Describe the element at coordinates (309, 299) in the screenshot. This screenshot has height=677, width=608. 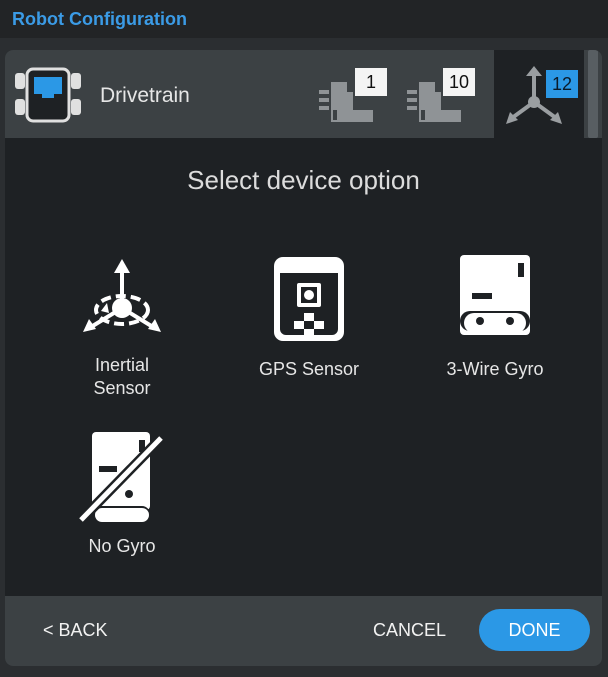
I see `gps-sensor-icon` at that location.